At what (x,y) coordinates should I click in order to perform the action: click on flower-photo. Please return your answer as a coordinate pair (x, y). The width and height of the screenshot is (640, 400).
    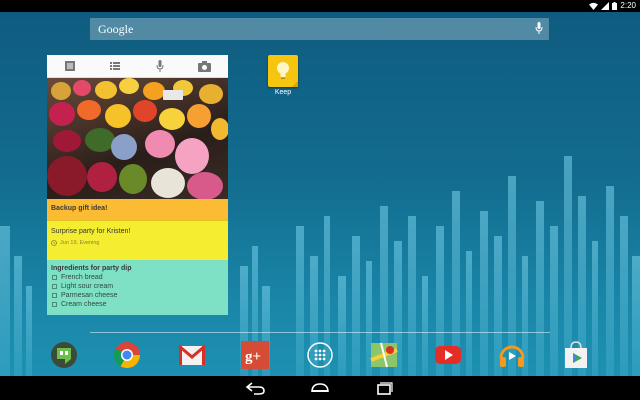
    Looking at the image, I should click on (137, 138).